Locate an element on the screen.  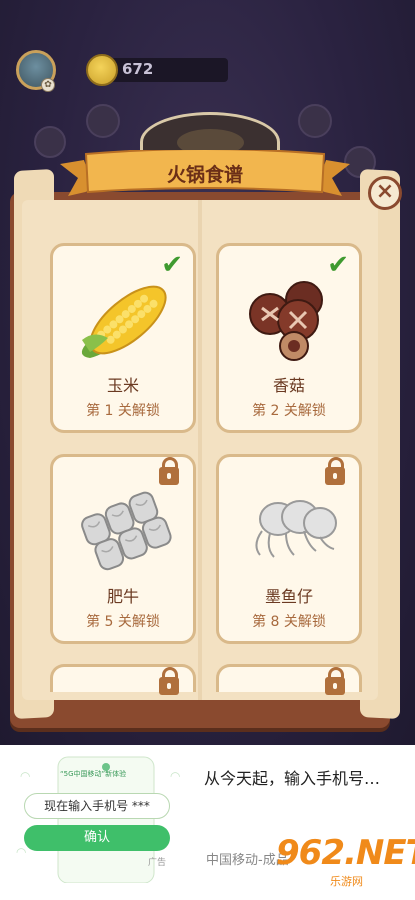
recipe-card-mushroom: ✔ 香菇 第 2 关解锁 is located at coordinates (289, 338).